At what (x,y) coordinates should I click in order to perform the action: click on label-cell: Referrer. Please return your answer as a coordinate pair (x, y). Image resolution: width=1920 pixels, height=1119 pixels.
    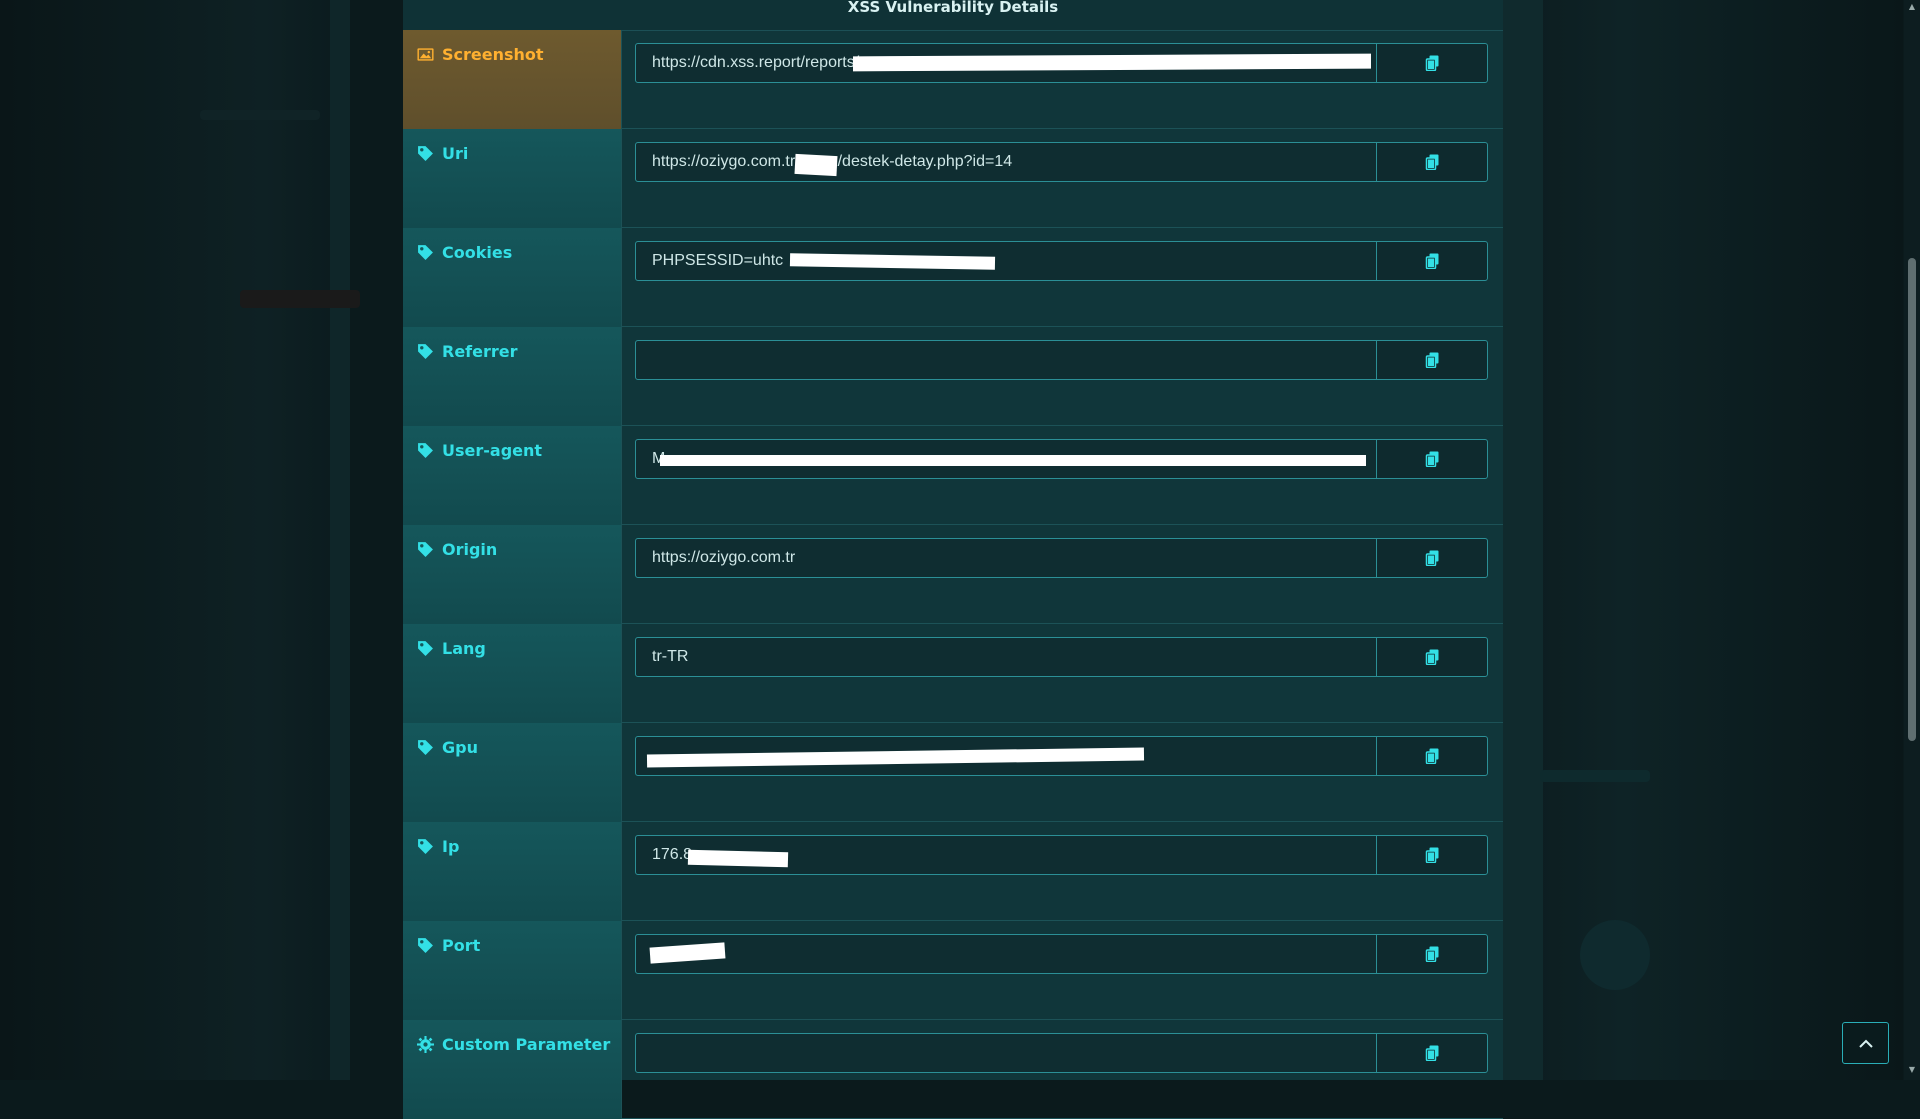
    Looking at the image, I should click on (512, 376).